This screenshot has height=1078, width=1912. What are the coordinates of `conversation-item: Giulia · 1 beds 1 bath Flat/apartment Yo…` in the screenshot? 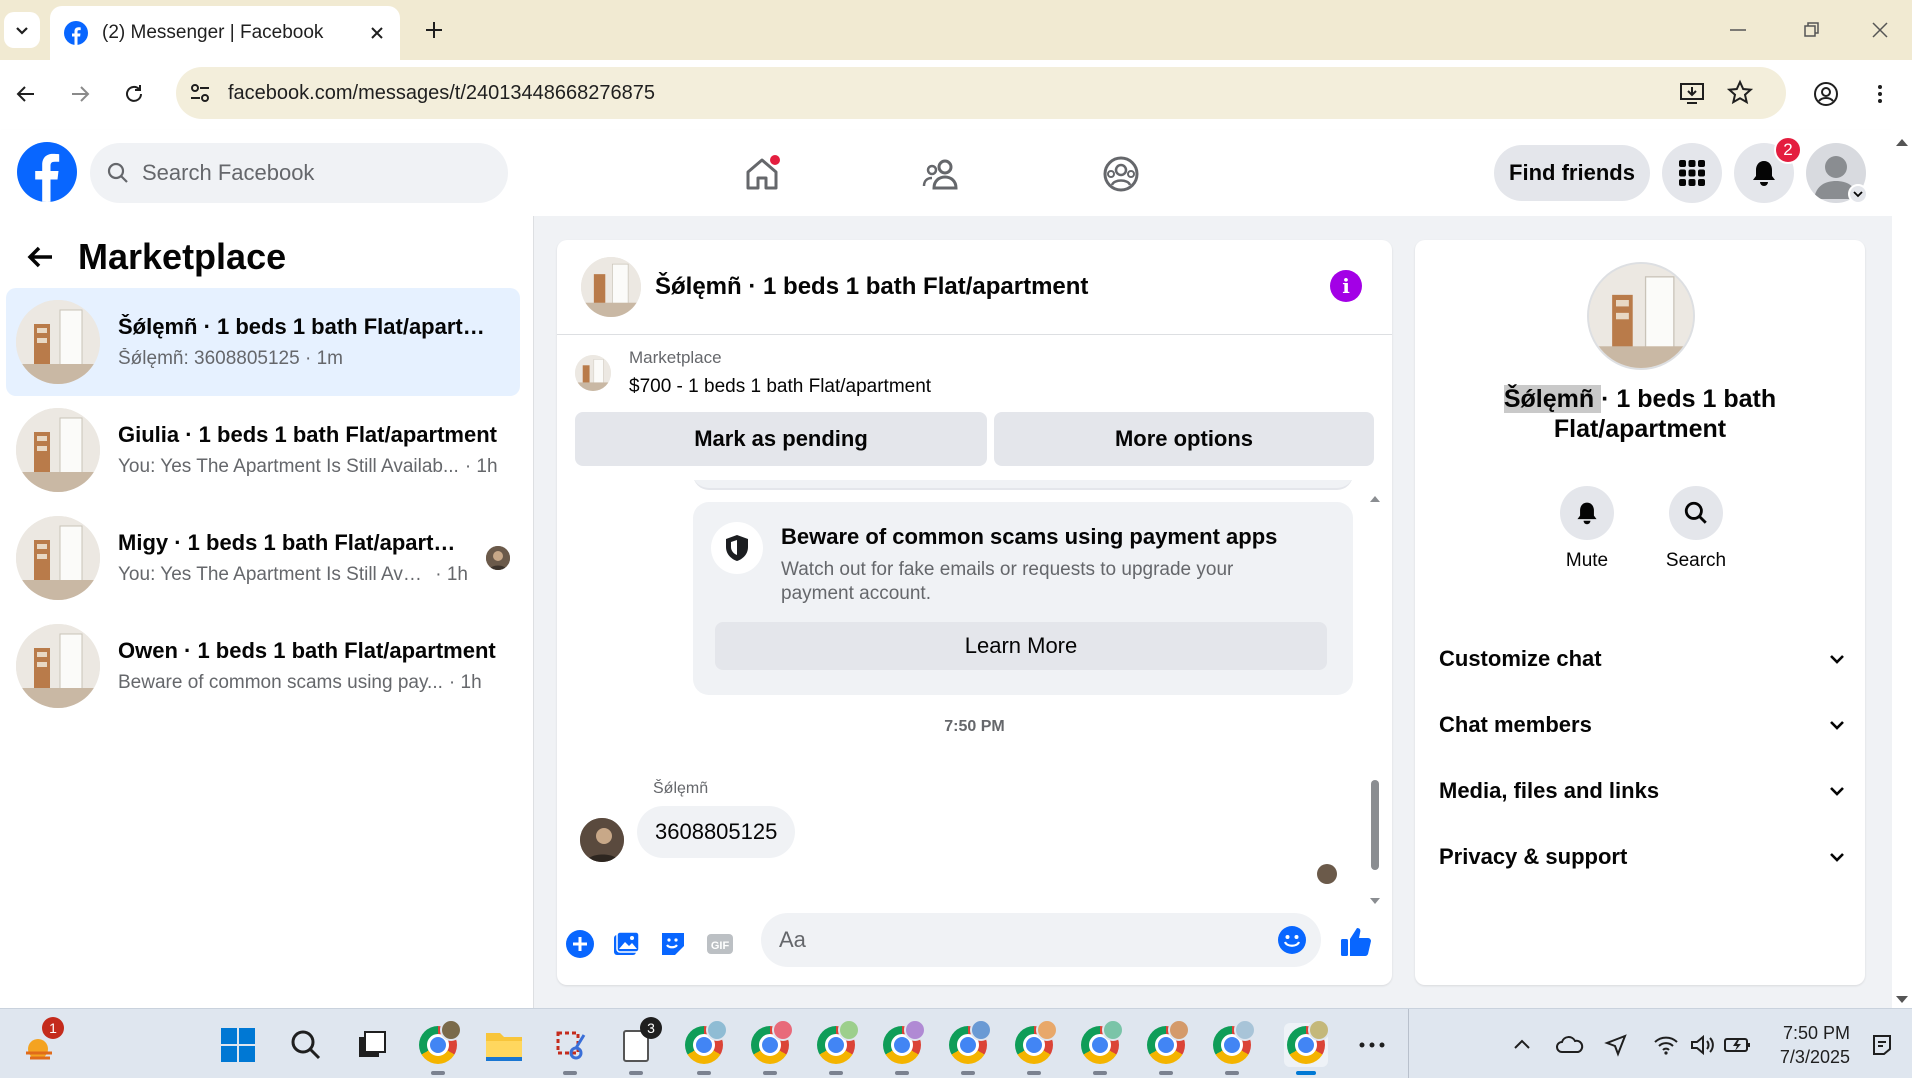 It's located at (263, 450).